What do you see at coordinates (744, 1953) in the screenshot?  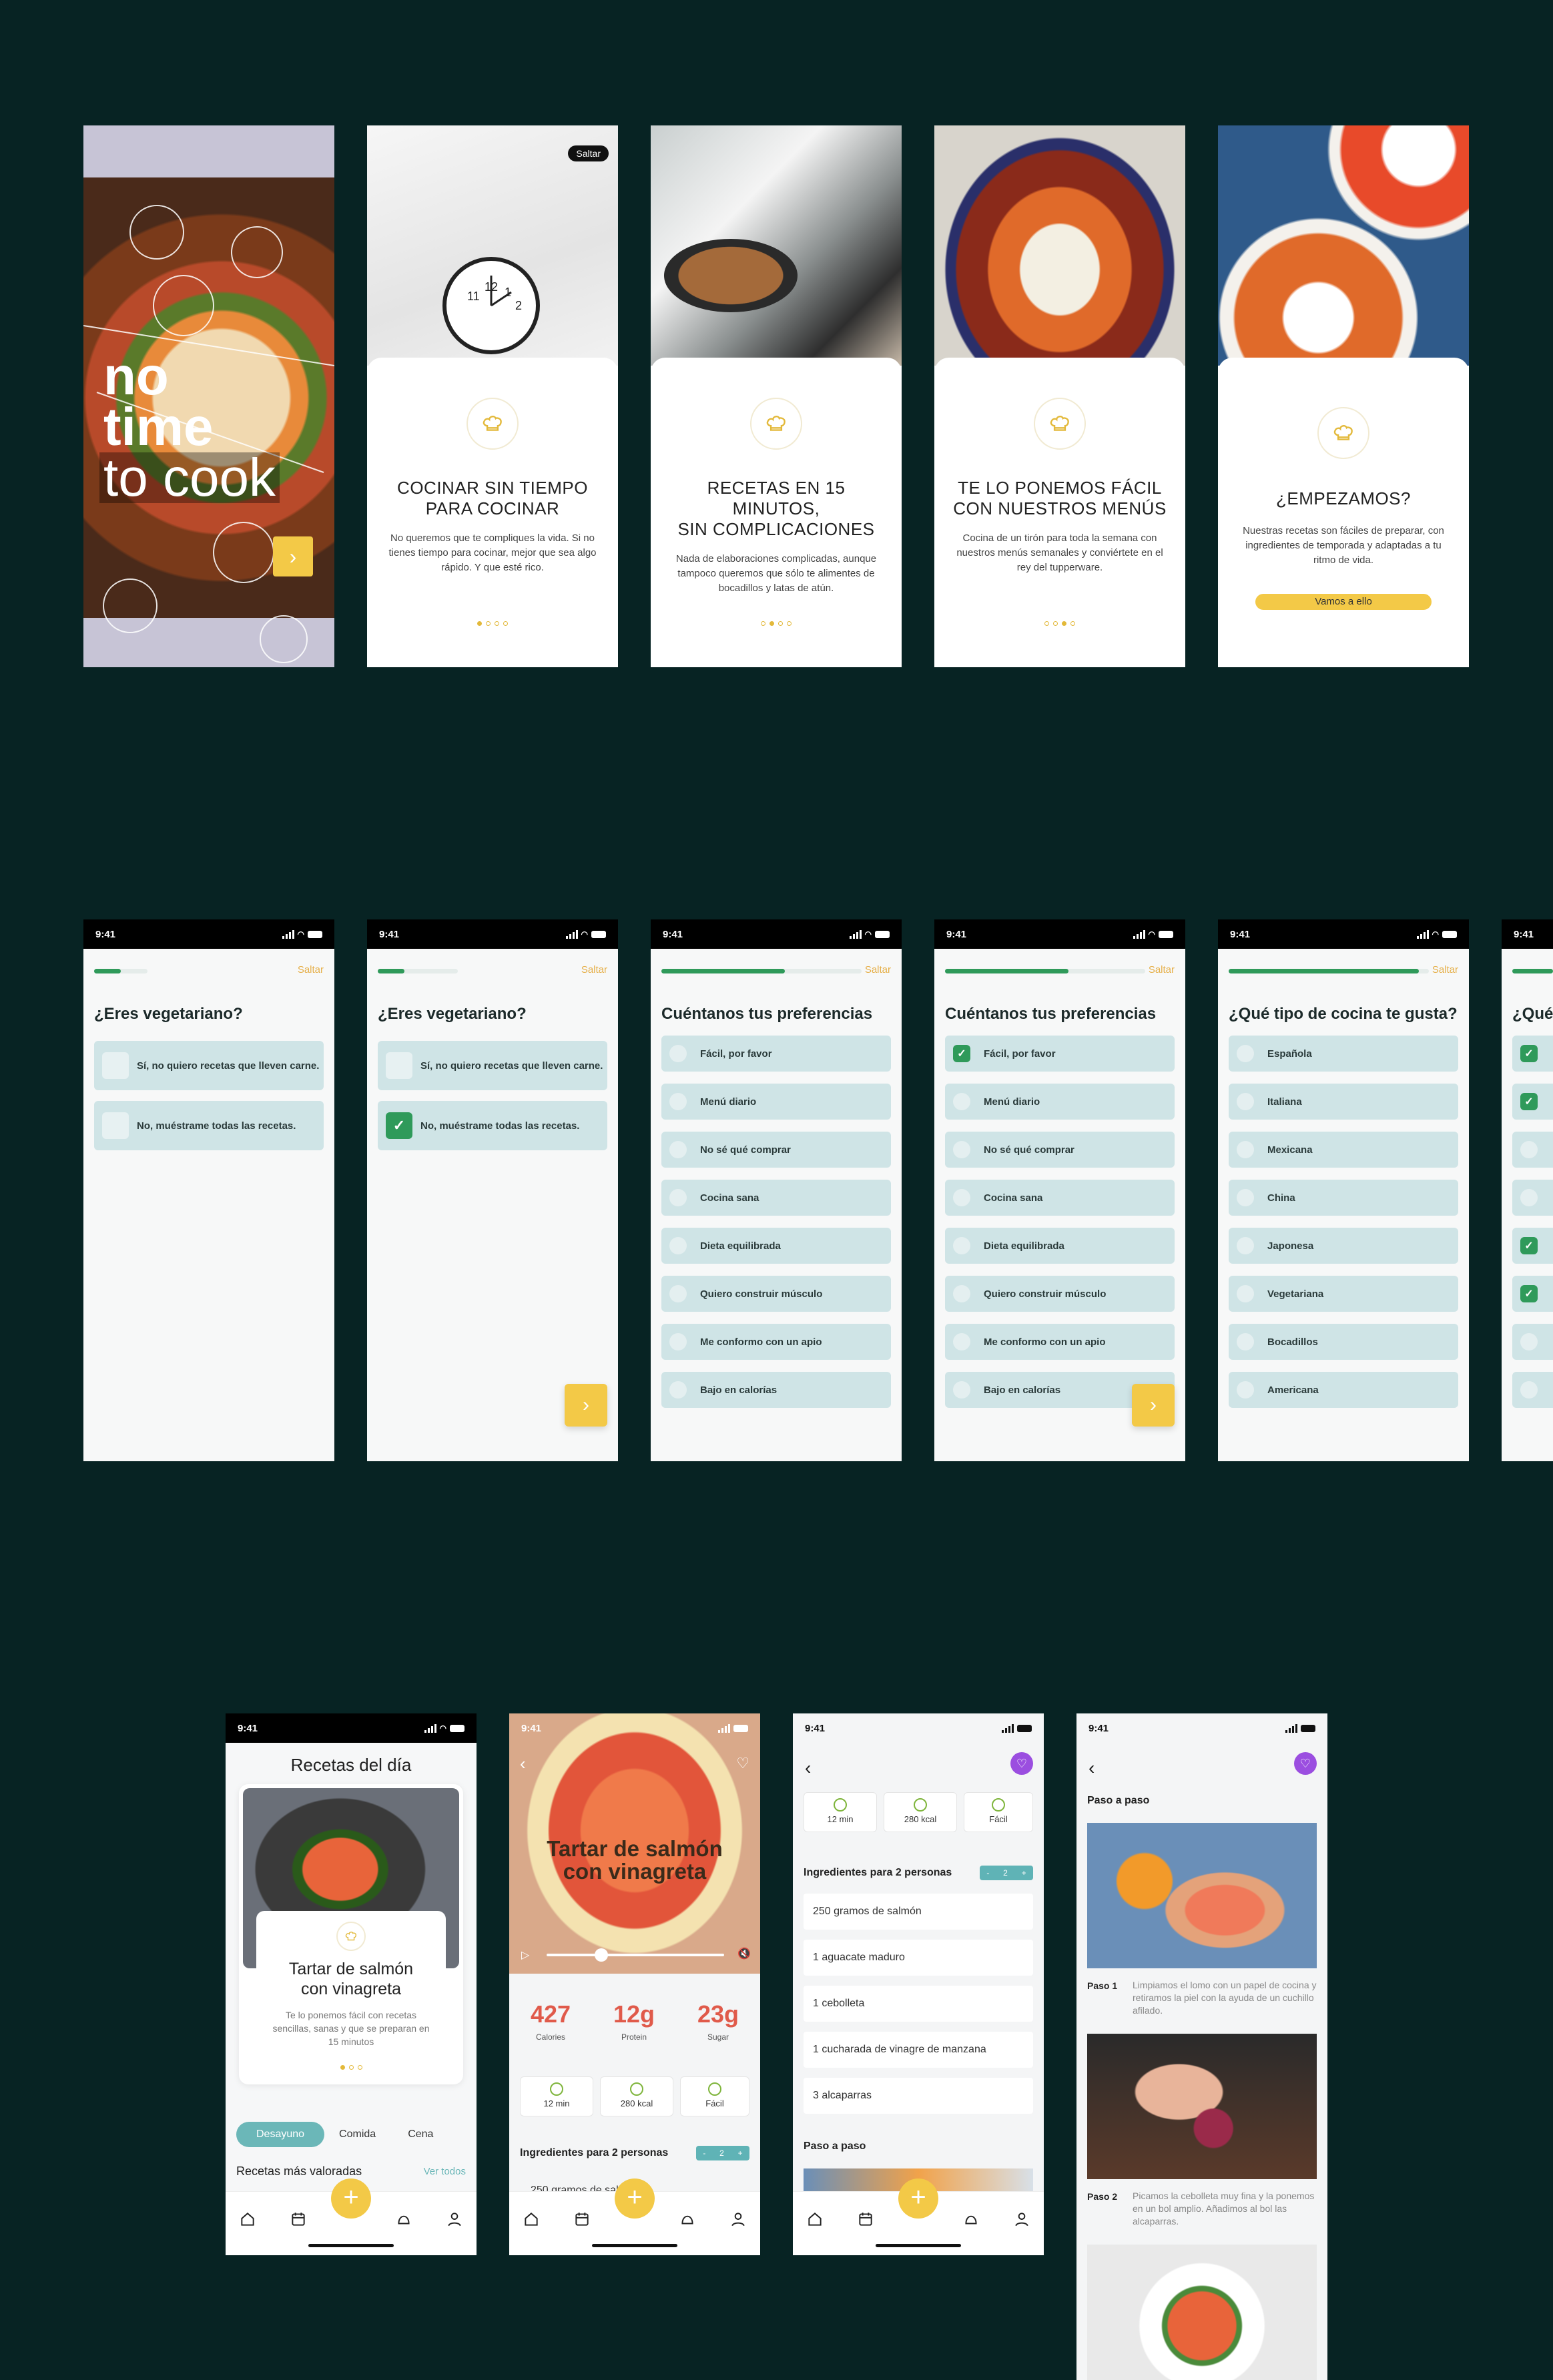 I see `mute-icon: 🔇` at bounding box center [744, 1953].